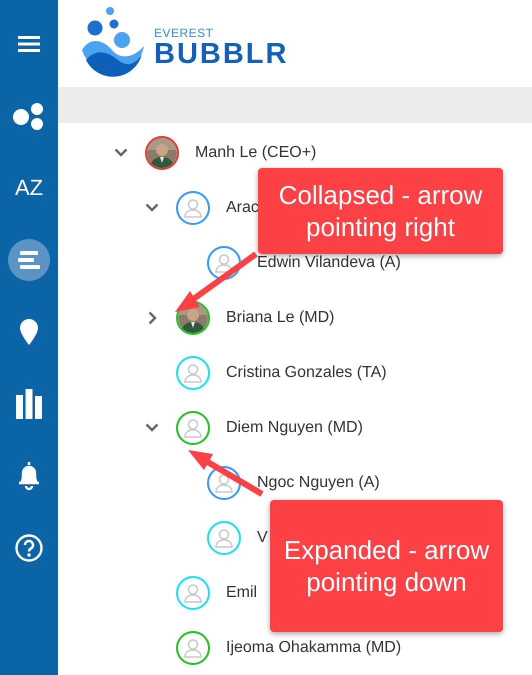  Describe the element at coordinates (29, 44) in the screenshot. I see `menu-icon` at that location.